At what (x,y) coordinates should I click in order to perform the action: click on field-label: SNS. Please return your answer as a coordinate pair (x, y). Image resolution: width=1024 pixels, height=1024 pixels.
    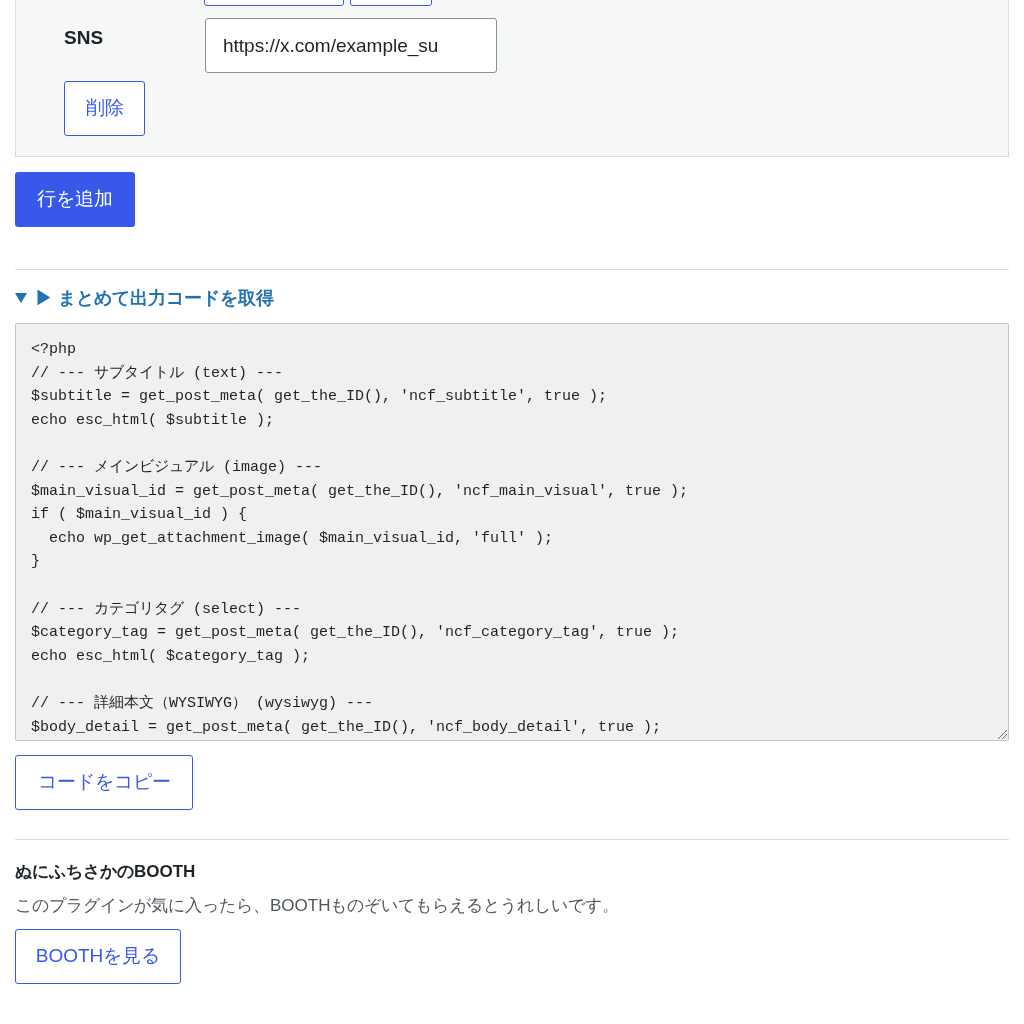
    Looking at the image, I should click on (84, 38).